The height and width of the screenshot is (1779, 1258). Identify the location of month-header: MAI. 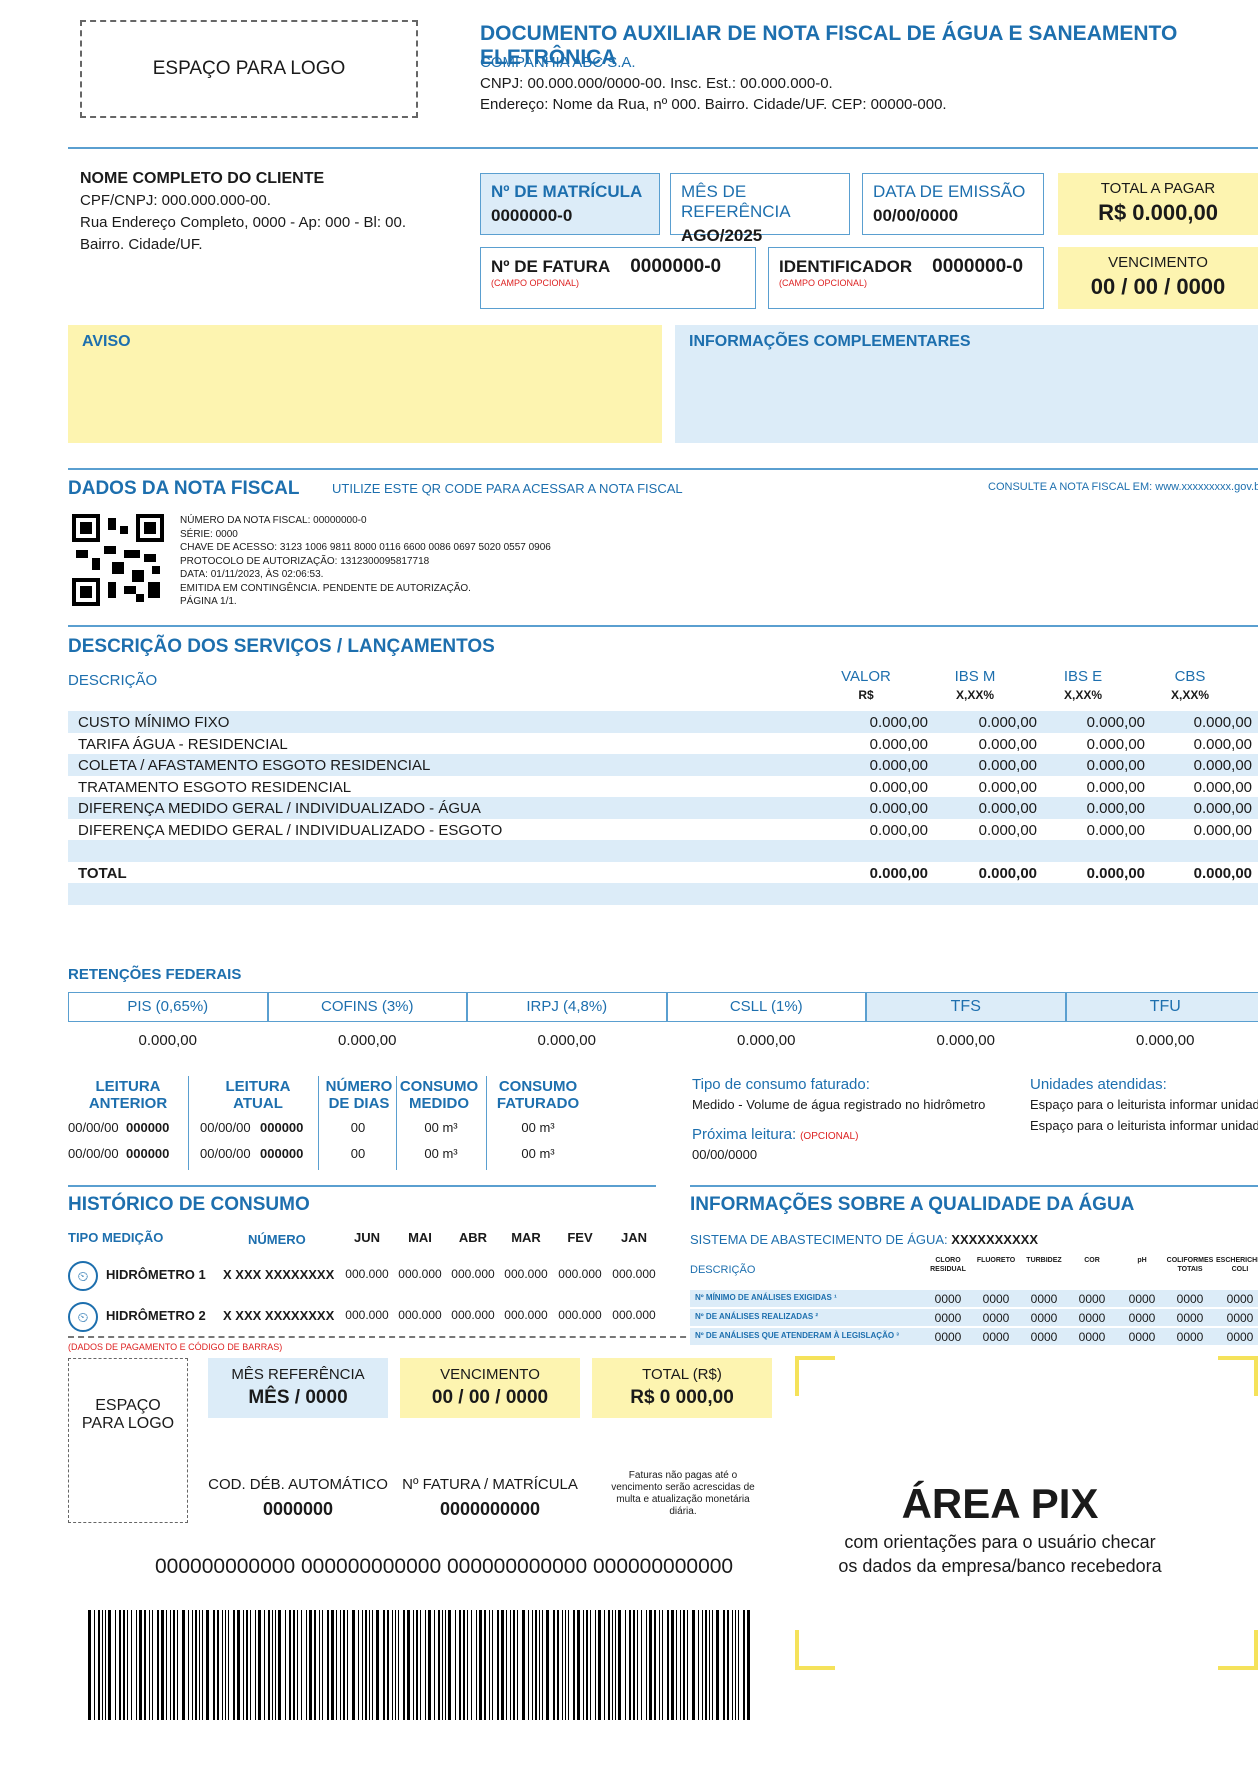
(420, 1237).